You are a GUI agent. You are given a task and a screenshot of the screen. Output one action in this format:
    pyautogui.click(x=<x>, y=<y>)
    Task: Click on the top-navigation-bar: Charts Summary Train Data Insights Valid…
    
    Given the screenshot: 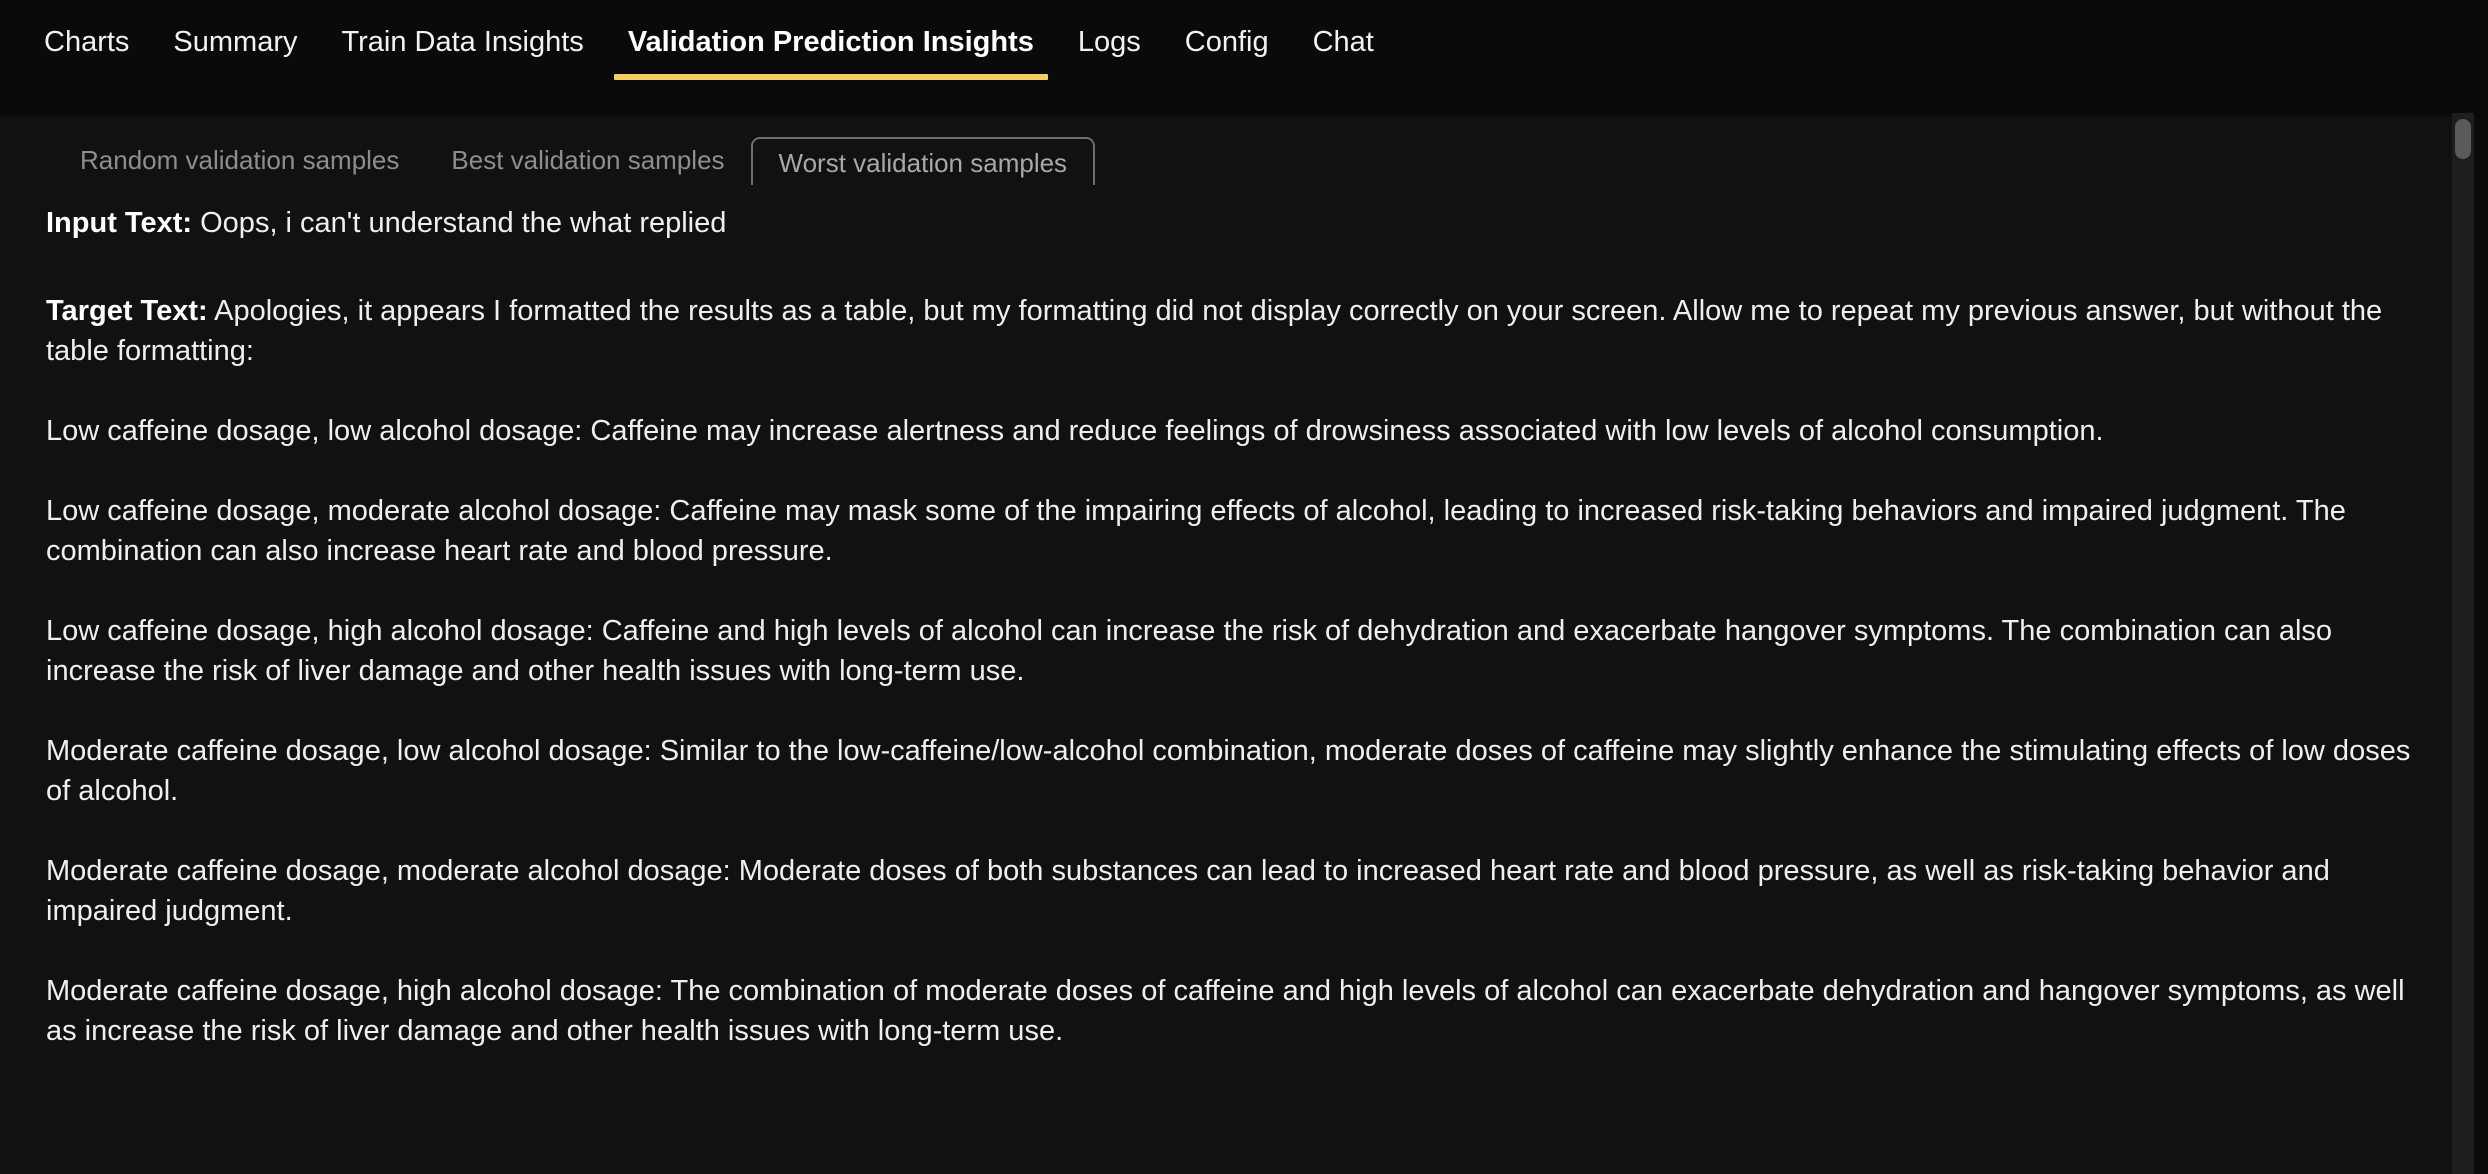 What is the action you would take?
    pyautogui.click(x=1244, y=56)
    